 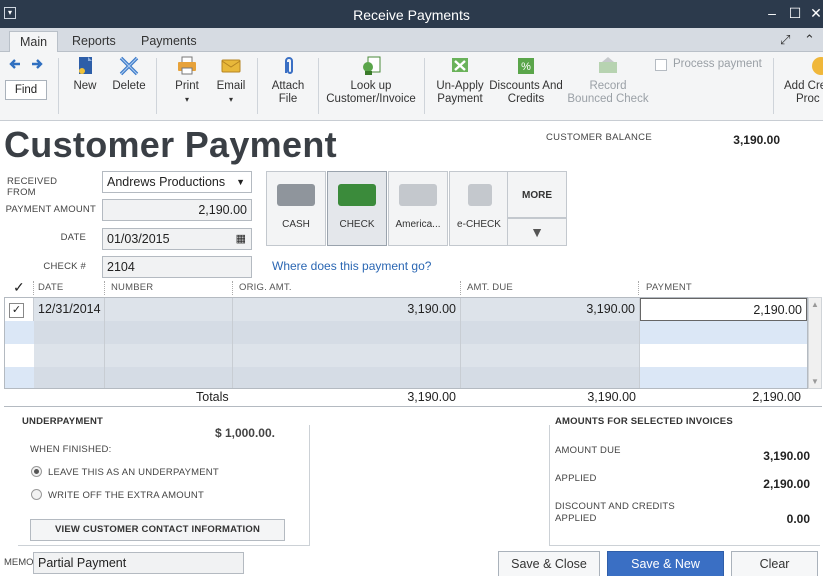 What do you see at coordinates (576, 518) in the screenshot?
I see `discount-credits-applied-label: APPLIED` at bounding box center [576, 518].